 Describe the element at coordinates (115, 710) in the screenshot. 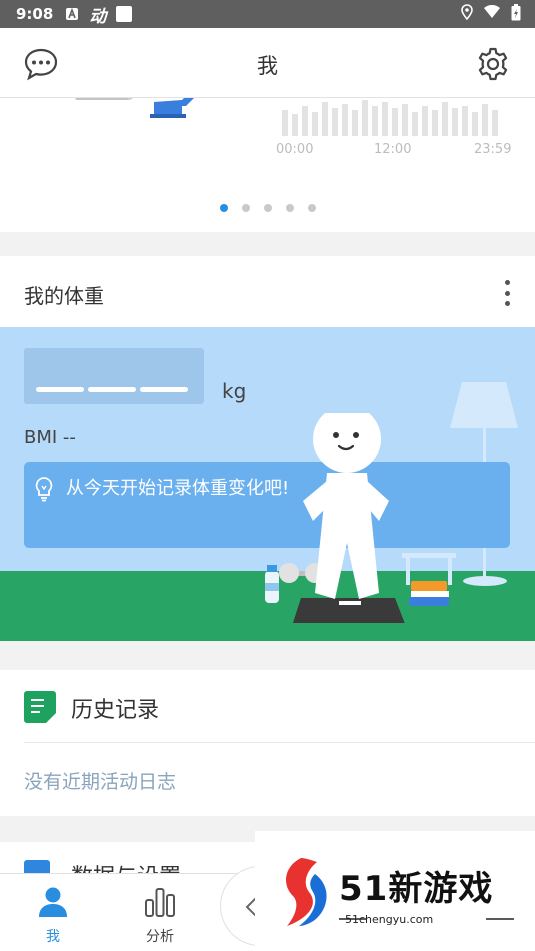

I see `history-title: 历史记录` at that location.